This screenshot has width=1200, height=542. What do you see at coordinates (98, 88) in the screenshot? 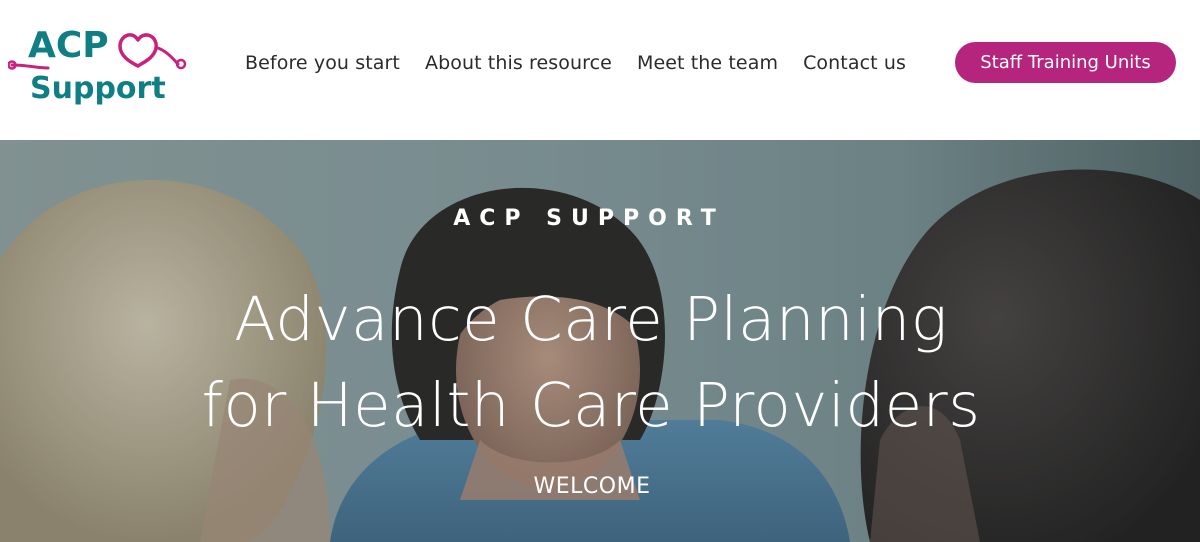
I see `svg-text: Support` at bounding box center [98, 88].